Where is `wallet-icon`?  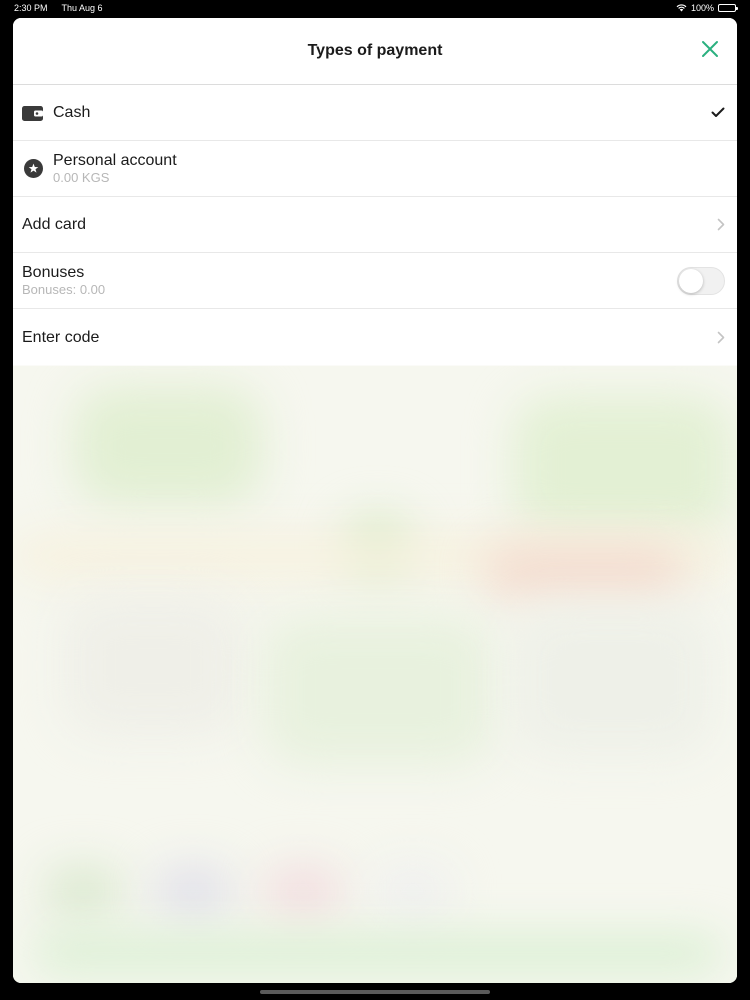 wallet-icon is located at coordinates (33, 113).